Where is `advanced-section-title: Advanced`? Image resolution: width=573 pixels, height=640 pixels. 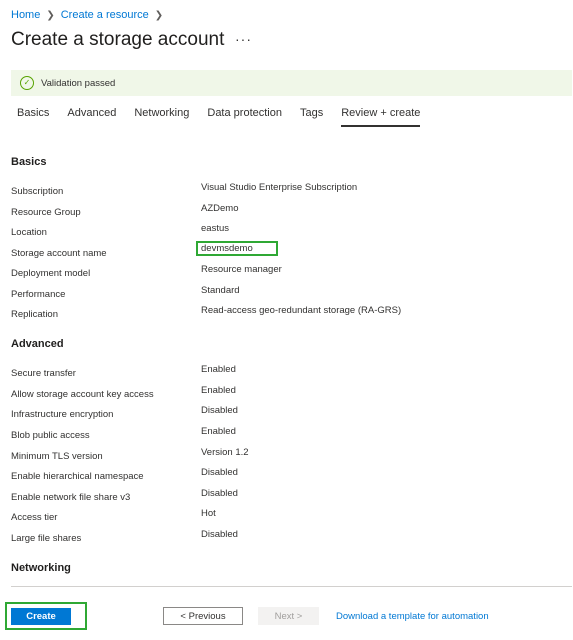 advanced-section-title: Advanced is located at coordinates (37, 344).